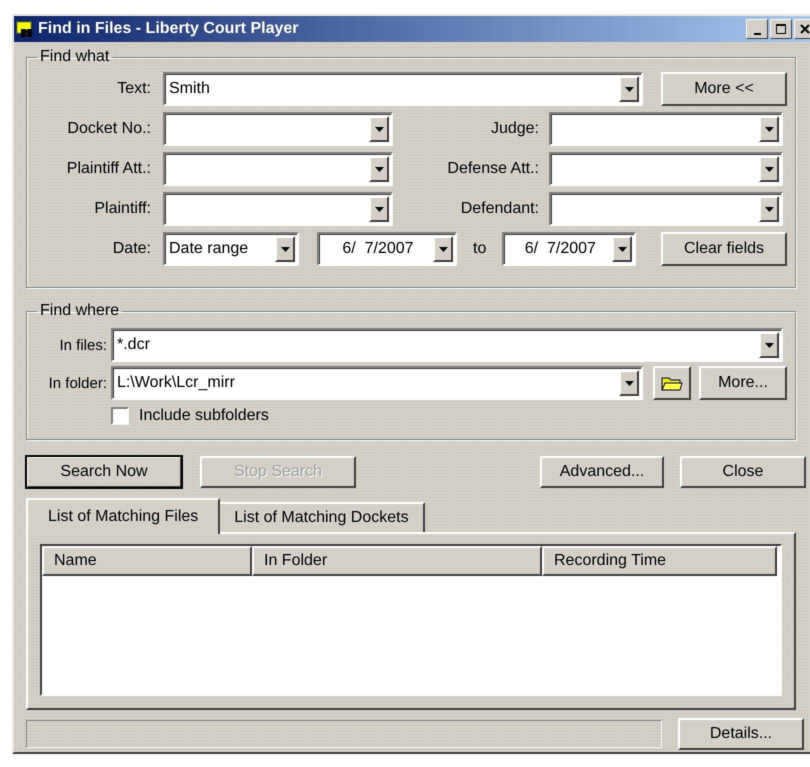 The image size is (810, 767). I want to click on group-title: Find what, so click(74, 57).